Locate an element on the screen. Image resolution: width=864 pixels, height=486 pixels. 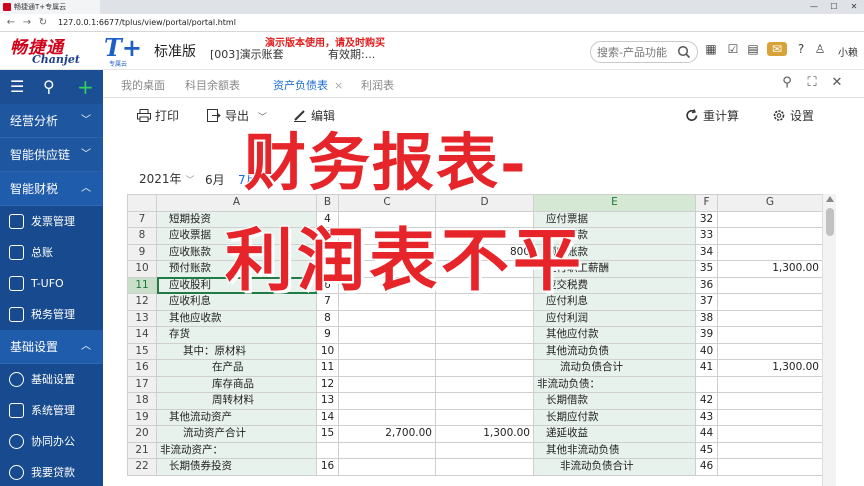
content-search-icon: ⚲ is located at coordinates (787, 83).